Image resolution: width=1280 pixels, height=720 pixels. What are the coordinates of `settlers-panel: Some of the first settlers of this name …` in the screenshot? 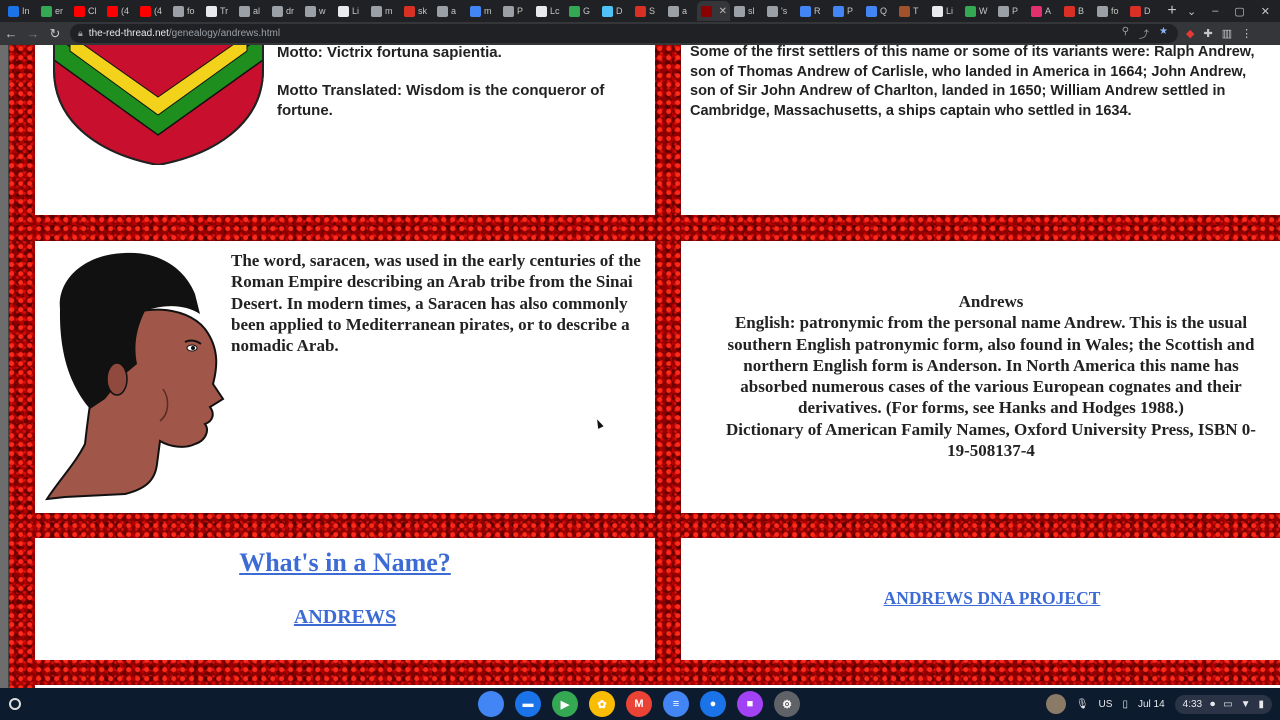 It's located at (980, 130).